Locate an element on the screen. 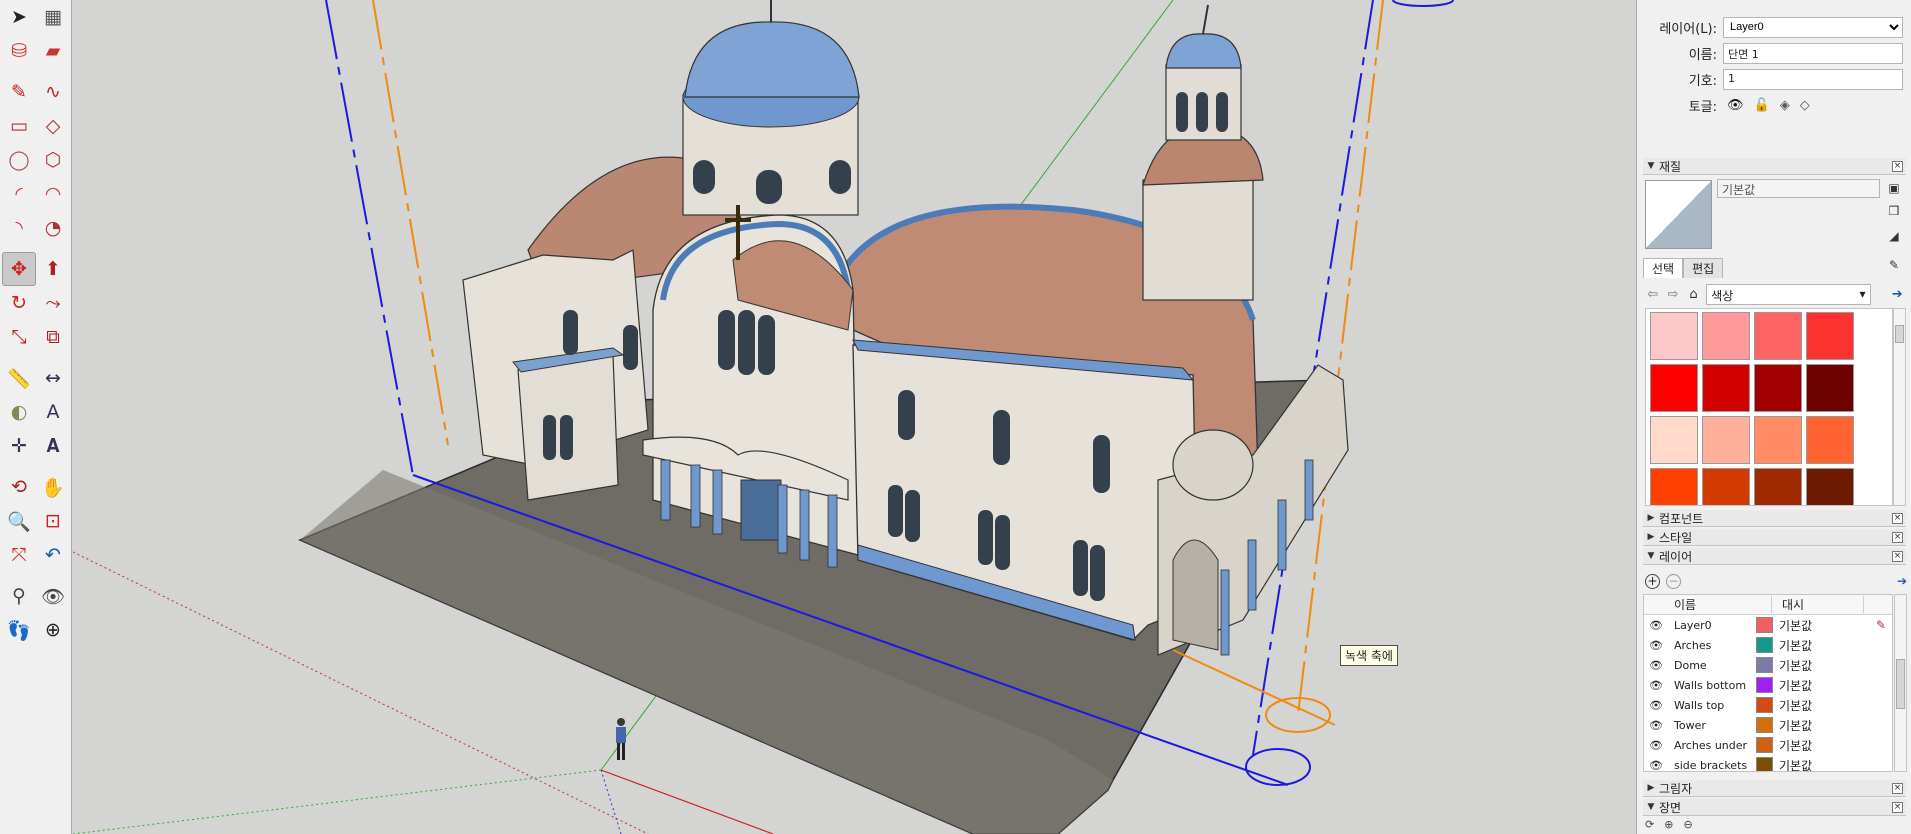 This screenshot has height=834, width=1911. create-material-icon: ❒ is located at coordinates (1894, 212).